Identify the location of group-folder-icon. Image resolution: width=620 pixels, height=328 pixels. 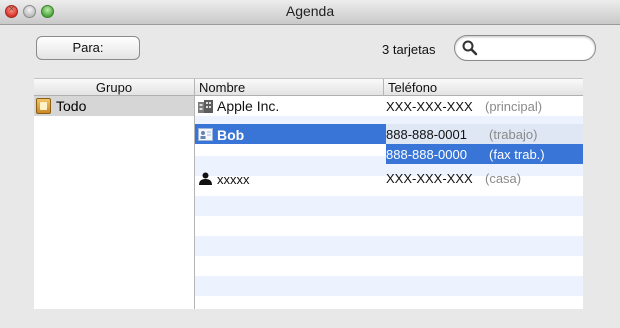
(43, 106).